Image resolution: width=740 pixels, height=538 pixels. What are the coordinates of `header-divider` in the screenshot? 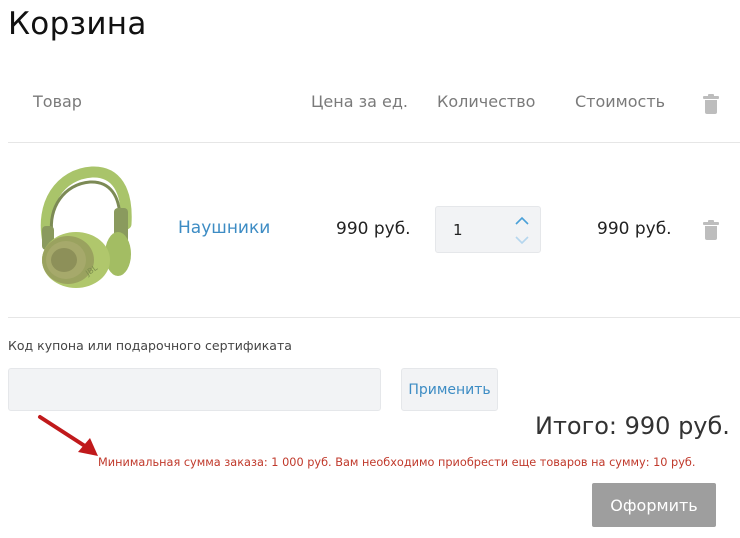 It's located at (374, 142).